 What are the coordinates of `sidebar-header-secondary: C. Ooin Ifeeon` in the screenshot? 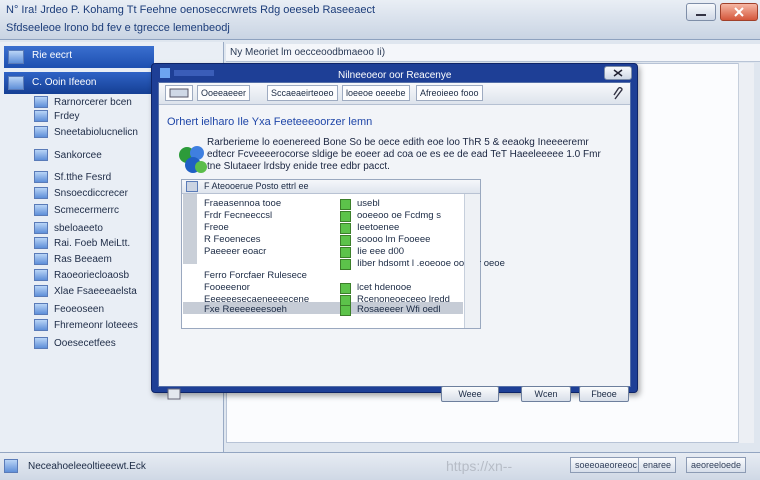 It's located at (79, 83).